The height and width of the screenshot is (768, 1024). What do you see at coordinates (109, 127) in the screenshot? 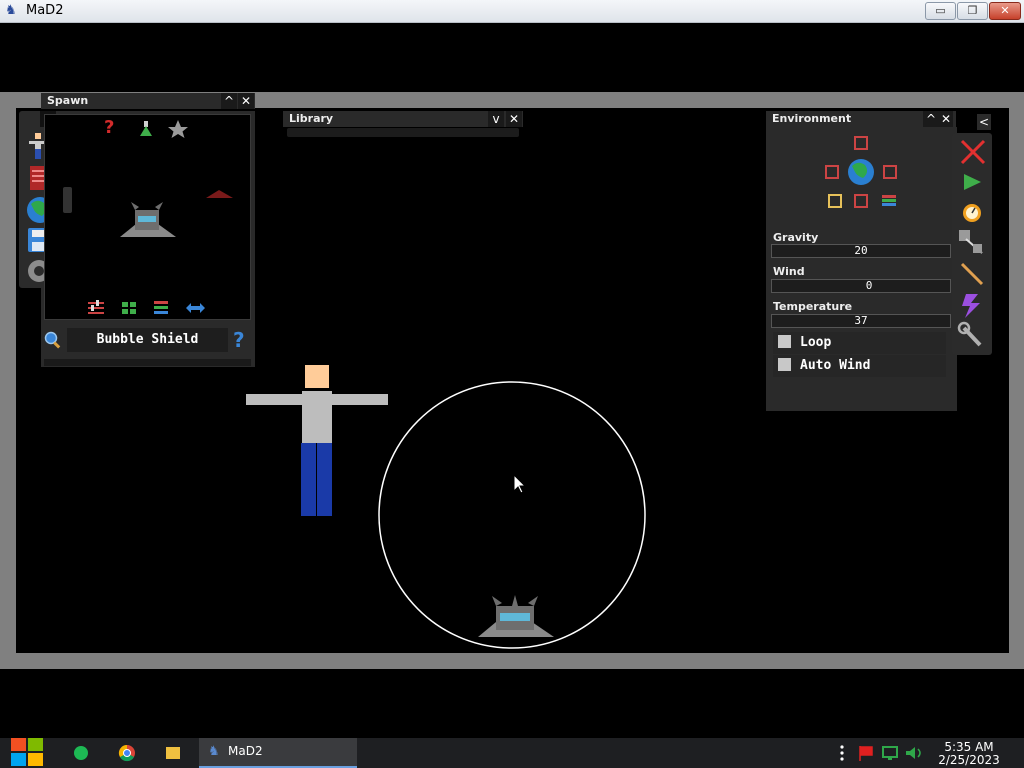
I see `random-spawn-icon: ?` at bounding box center [109, 127].